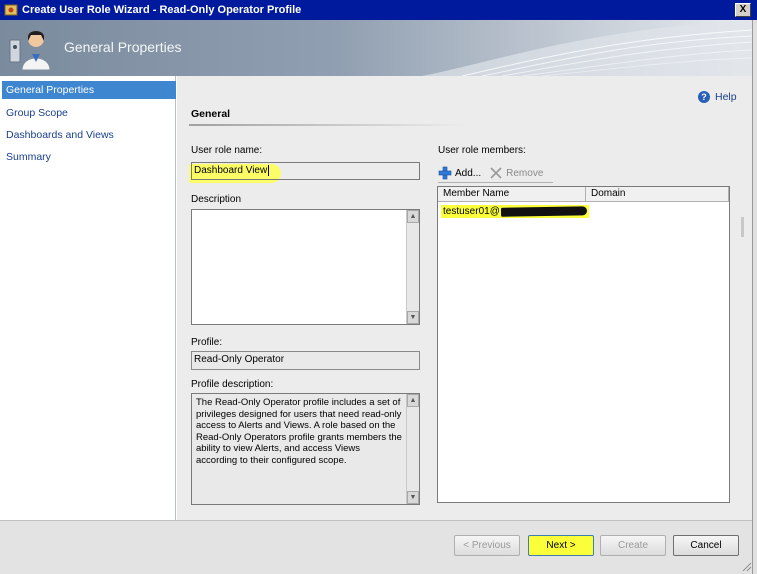  I want to click on wizard-footer: < Previous Next > Create Cancel, so click(376, 547).